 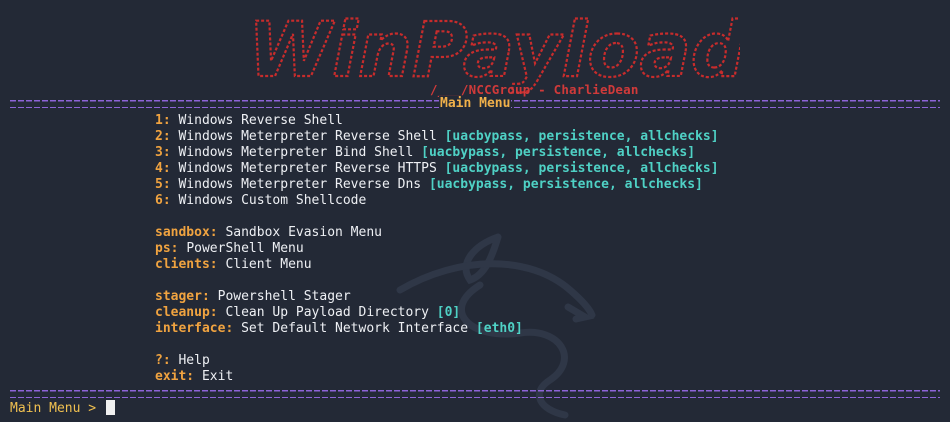 I want to click on menu-item-sandbox: sandbox: Sandbox Evasion Menu, so click(x=437, y=233).